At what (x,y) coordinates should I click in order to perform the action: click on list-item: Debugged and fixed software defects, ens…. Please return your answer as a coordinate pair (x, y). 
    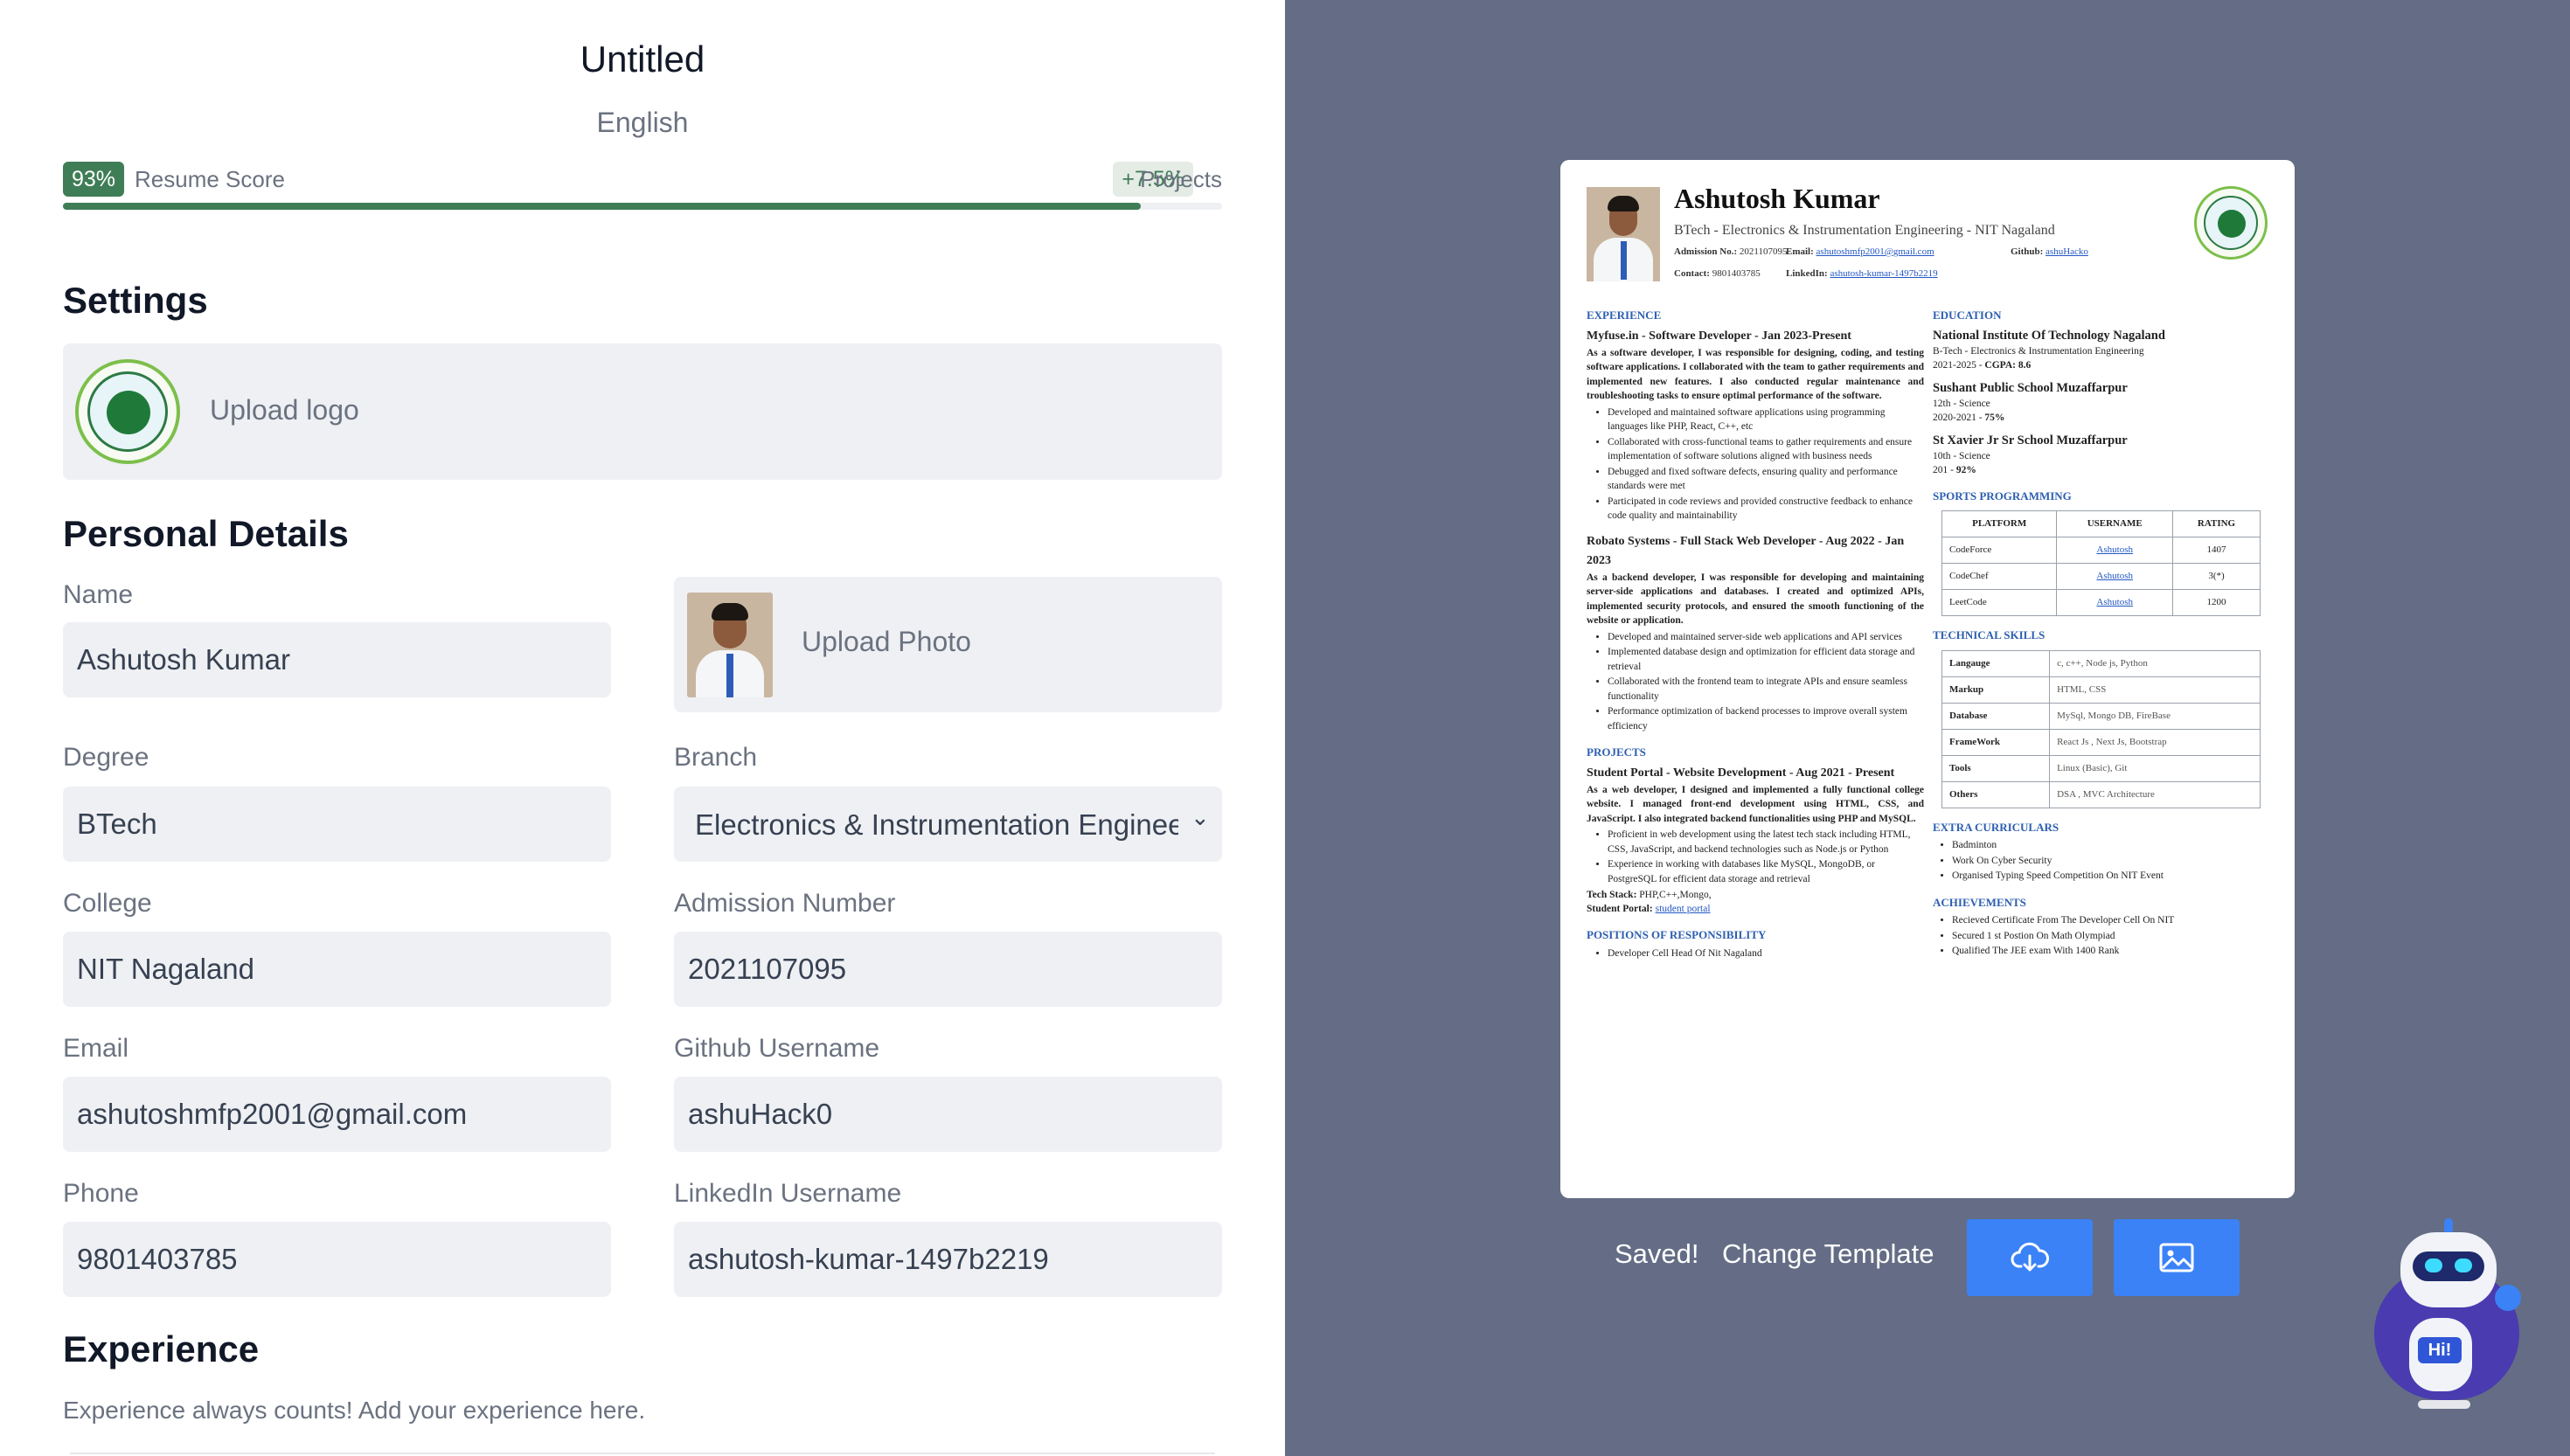
    Looking at the image, I should click on (1766, 479).